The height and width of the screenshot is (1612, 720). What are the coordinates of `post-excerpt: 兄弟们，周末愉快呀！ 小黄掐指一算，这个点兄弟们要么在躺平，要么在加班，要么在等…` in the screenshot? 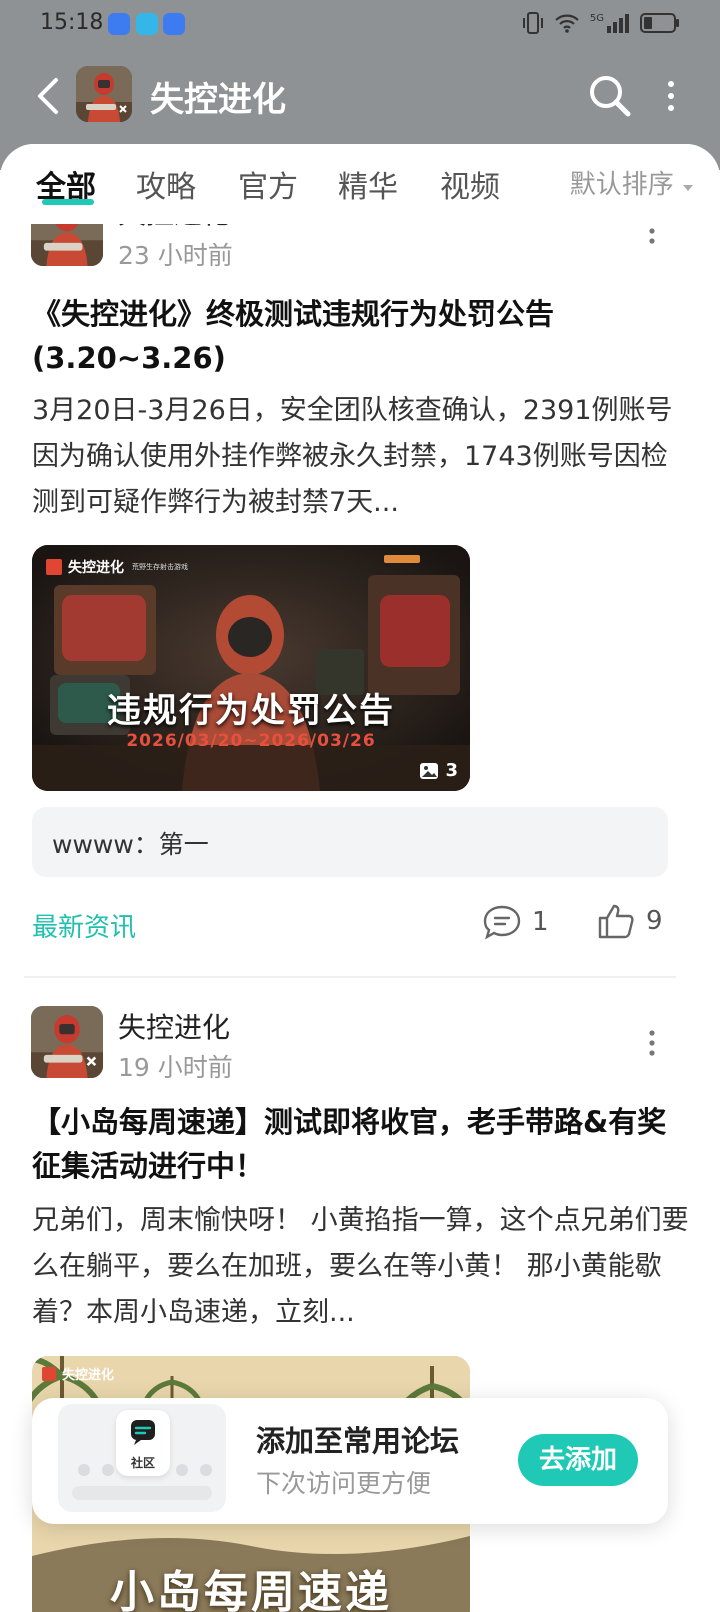 It's located at (362, 1267).